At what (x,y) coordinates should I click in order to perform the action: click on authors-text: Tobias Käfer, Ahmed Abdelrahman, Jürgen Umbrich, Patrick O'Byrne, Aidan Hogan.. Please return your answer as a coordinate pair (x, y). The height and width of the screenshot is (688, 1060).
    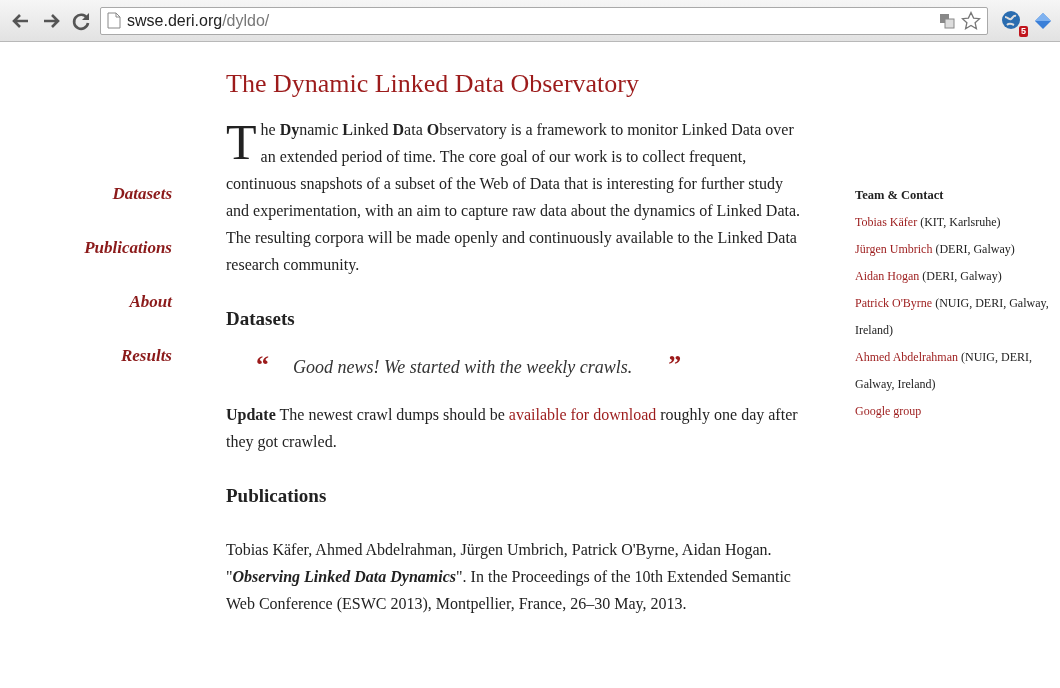
    Looking at the image, I should click on (499, 550).